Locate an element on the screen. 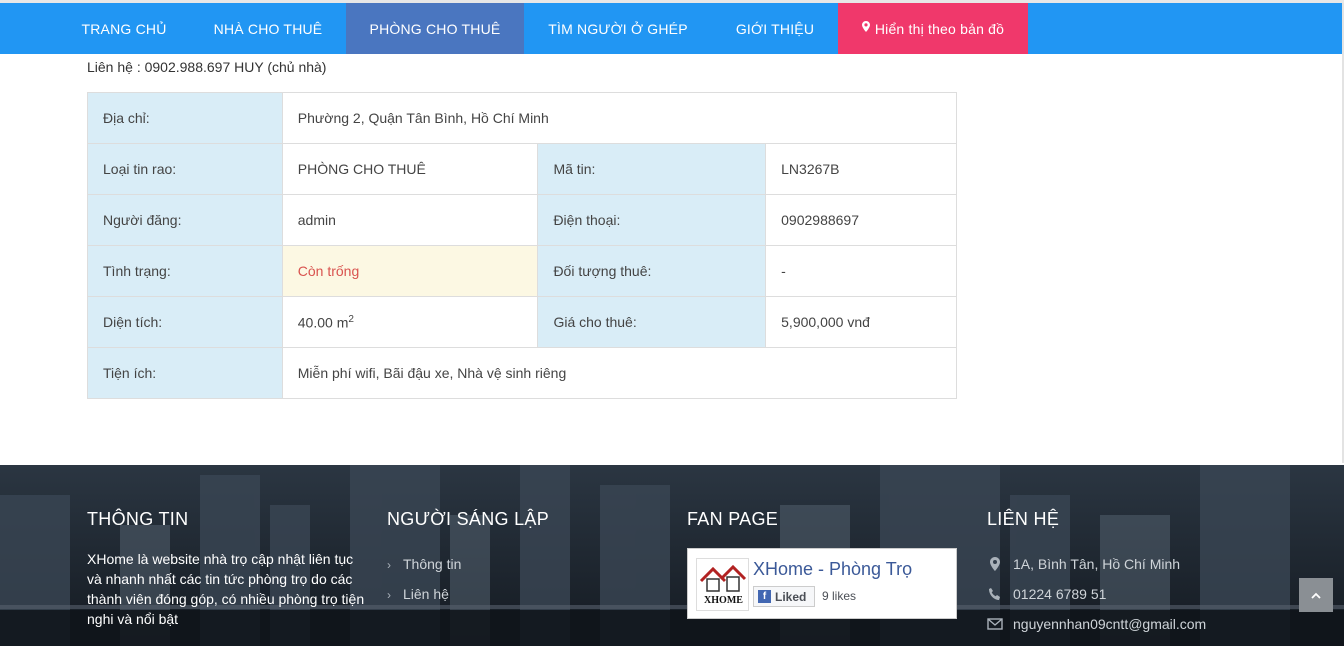  xhome-logo: XHOME is located at coordinates (722, 584).